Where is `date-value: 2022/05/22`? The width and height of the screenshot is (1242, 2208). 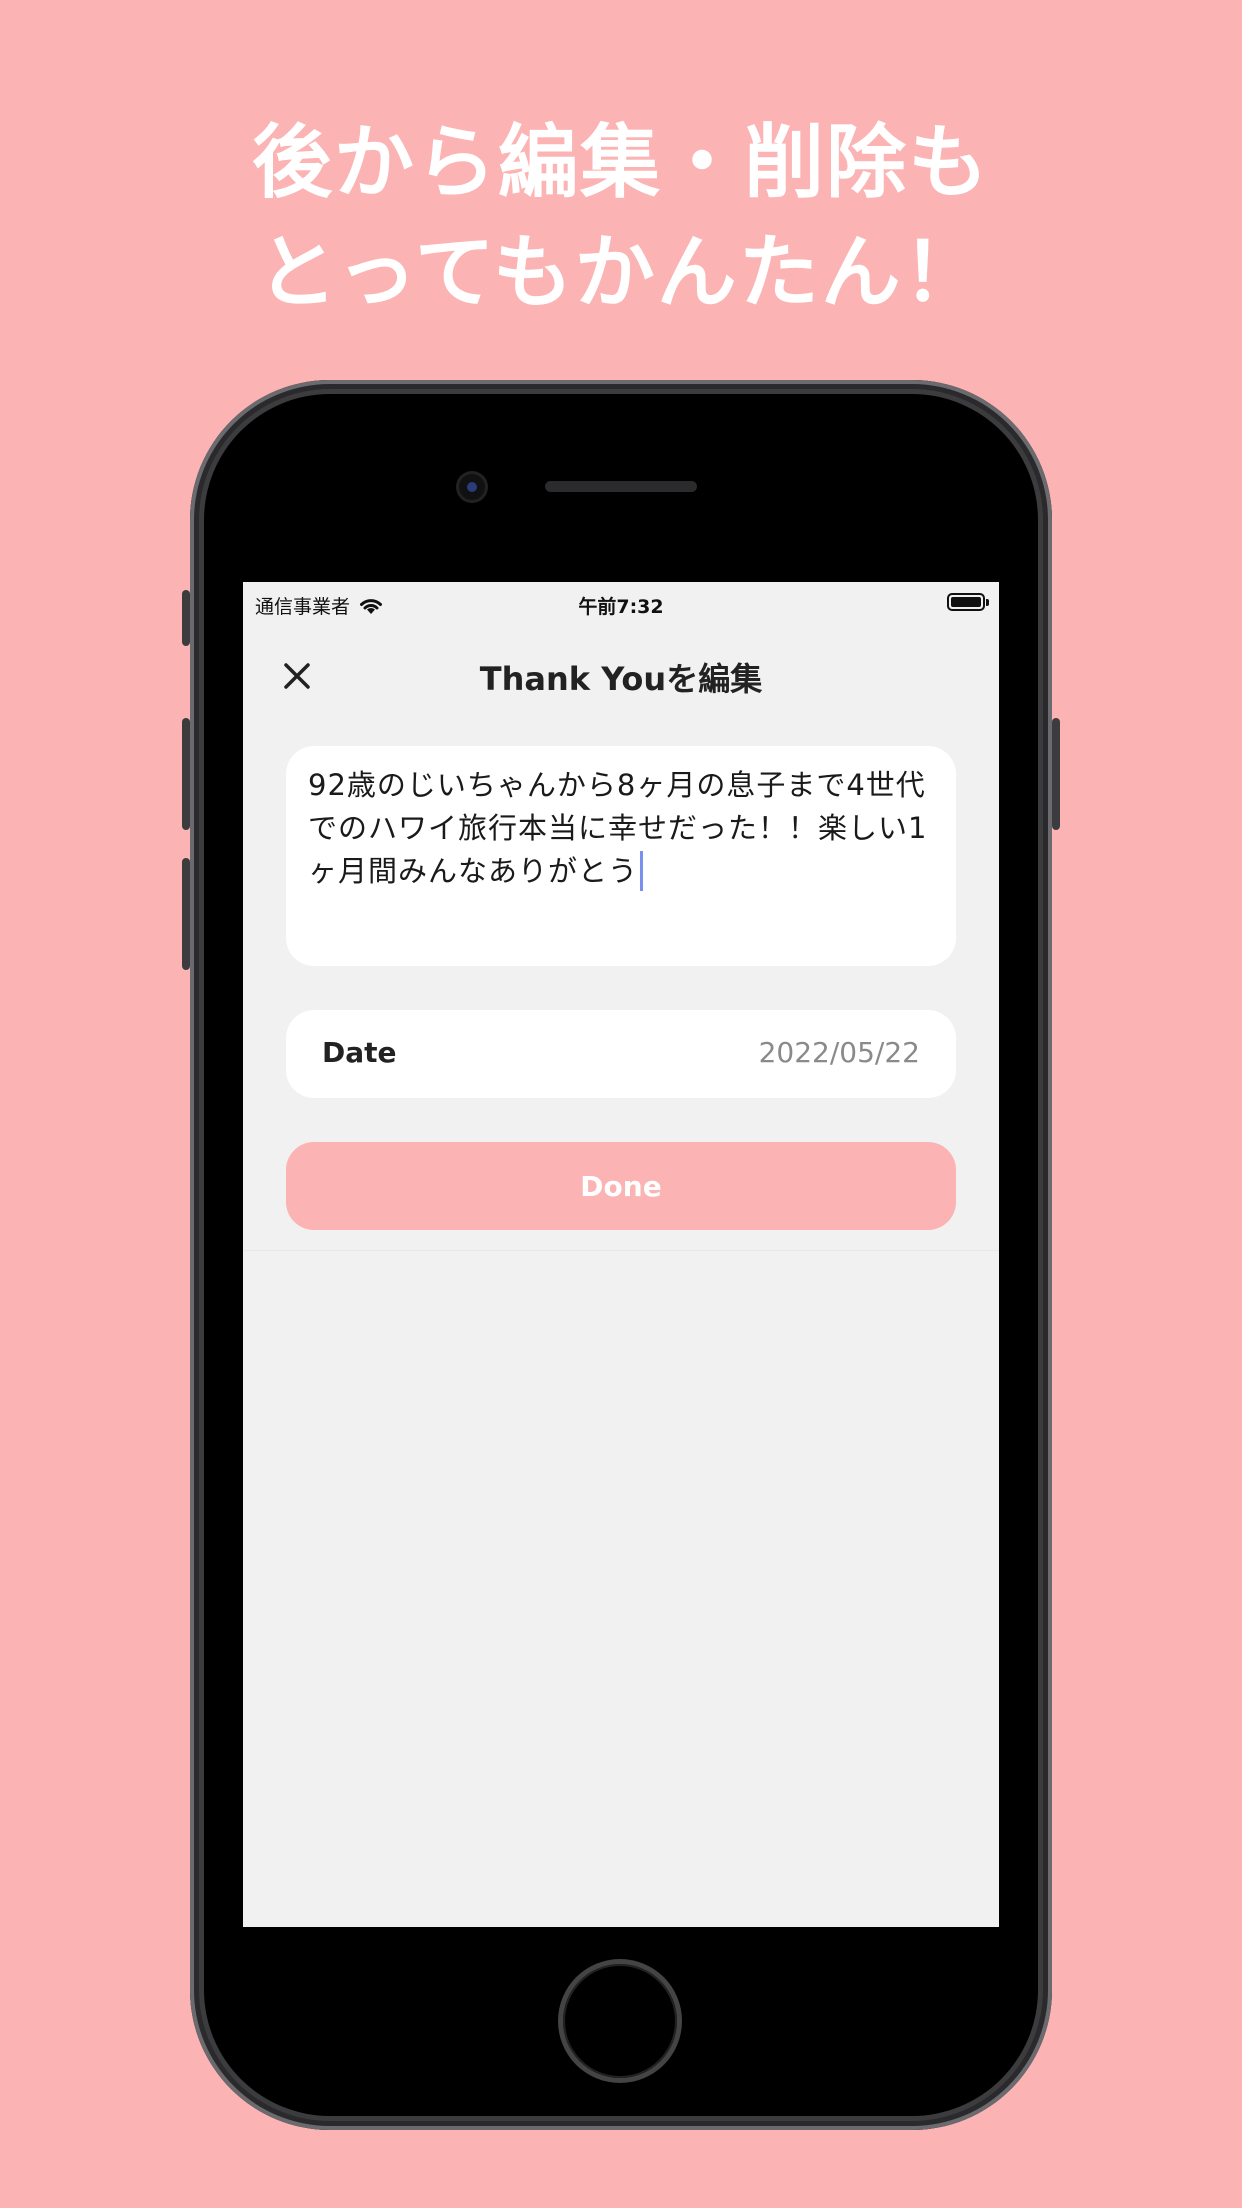
date-value: 2022/05/22 is located at coordinates (839, 1052).